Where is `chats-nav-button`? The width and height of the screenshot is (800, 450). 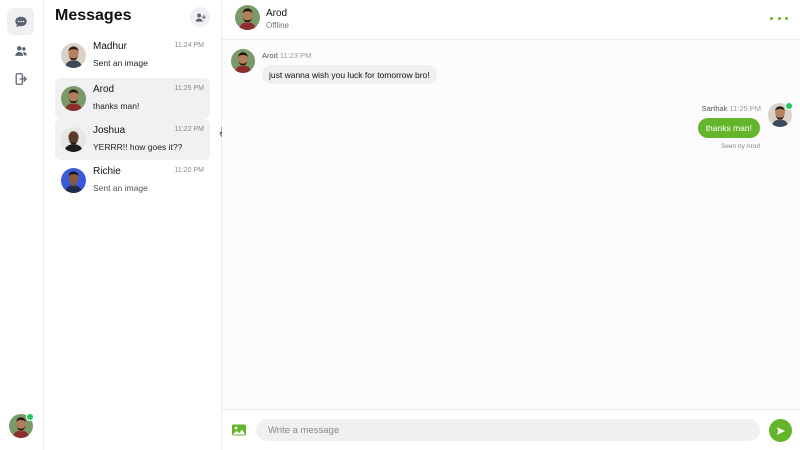 chats-nav-button is located at coordinates (20, 21).